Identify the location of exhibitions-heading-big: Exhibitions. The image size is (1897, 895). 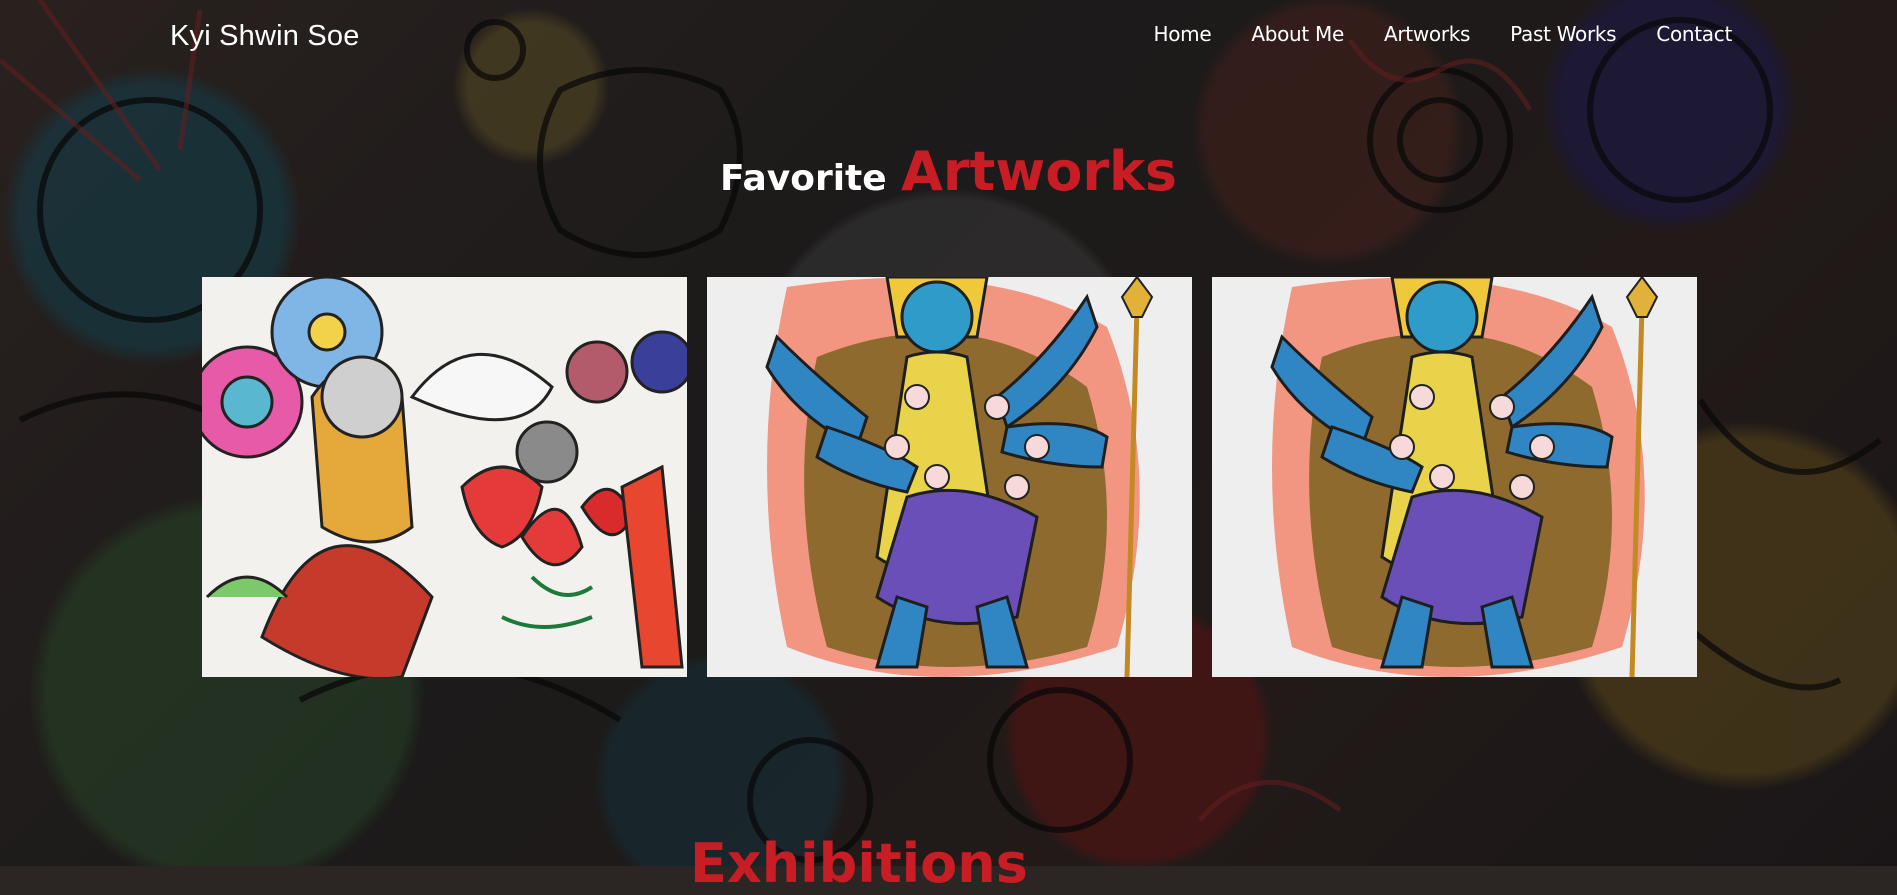
(859, 863).